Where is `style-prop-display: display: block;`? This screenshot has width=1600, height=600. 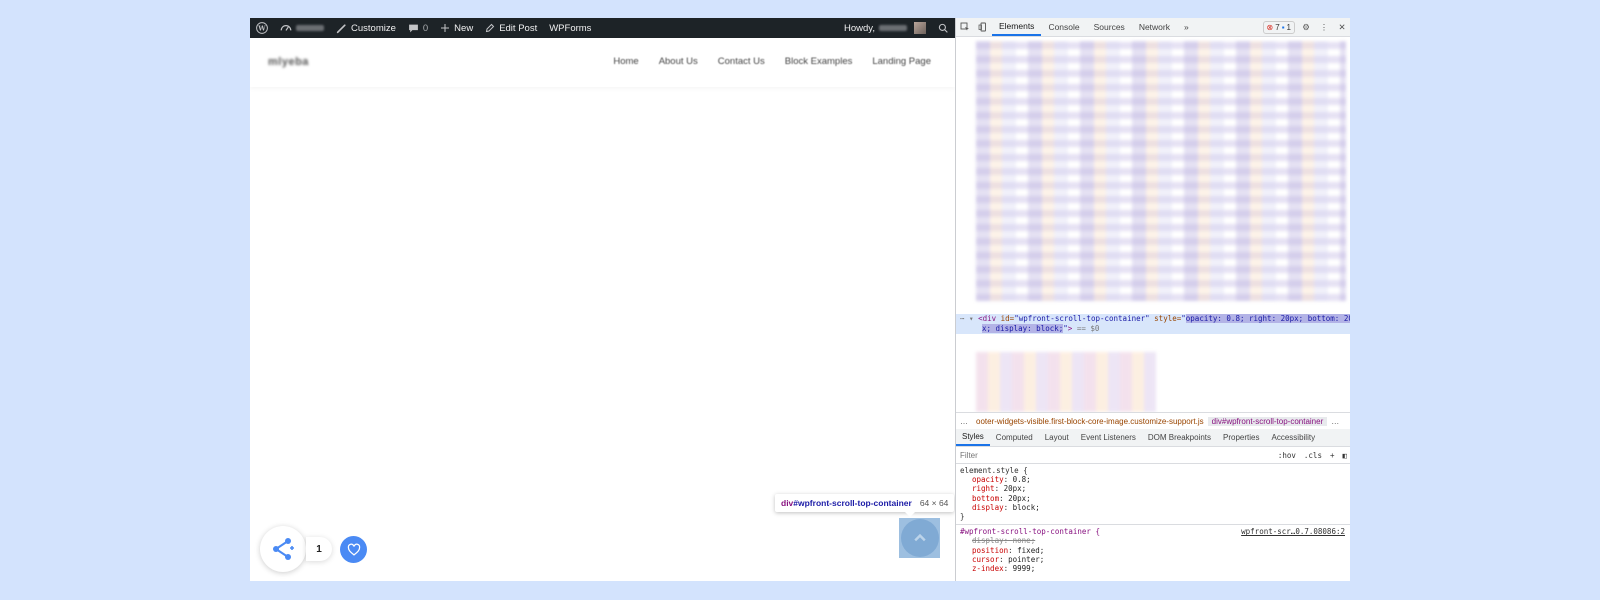
style-prop-display: display: block; is located at coordinates (1153, 507).